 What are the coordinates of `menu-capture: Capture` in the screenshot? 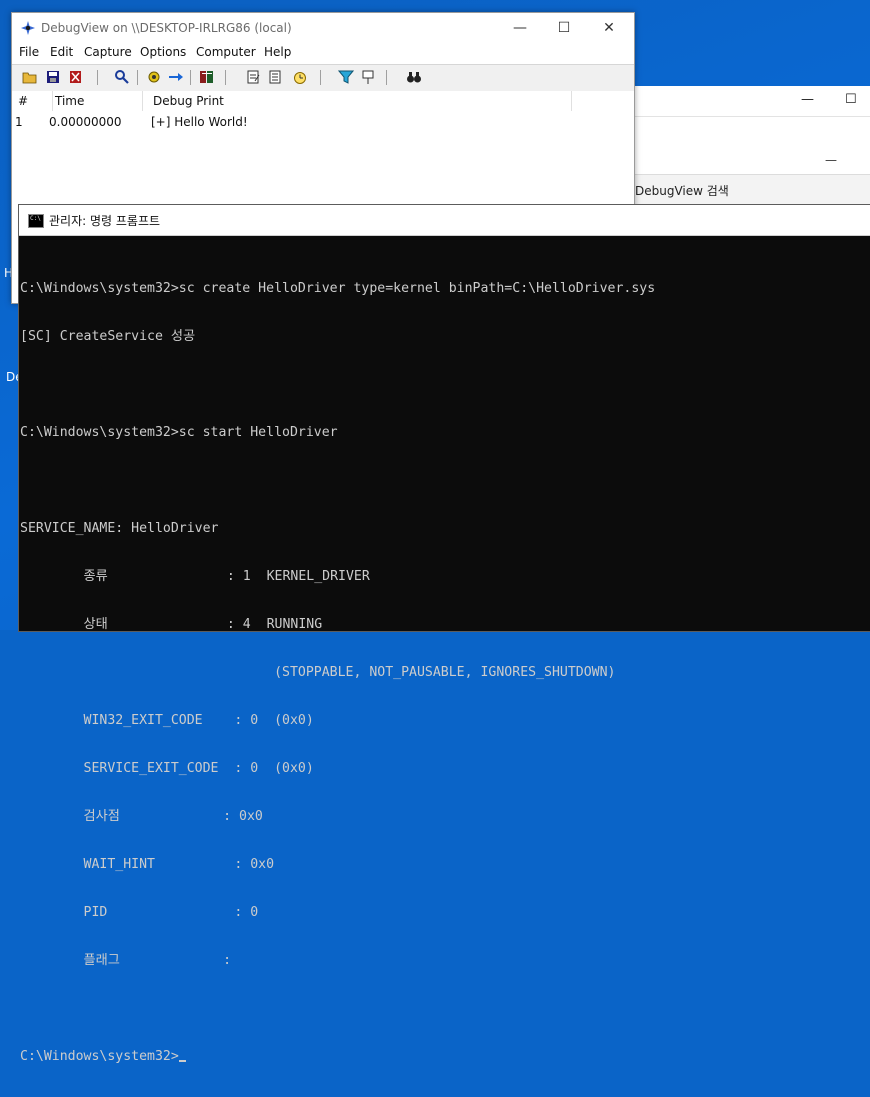 It's located at (108, 52).